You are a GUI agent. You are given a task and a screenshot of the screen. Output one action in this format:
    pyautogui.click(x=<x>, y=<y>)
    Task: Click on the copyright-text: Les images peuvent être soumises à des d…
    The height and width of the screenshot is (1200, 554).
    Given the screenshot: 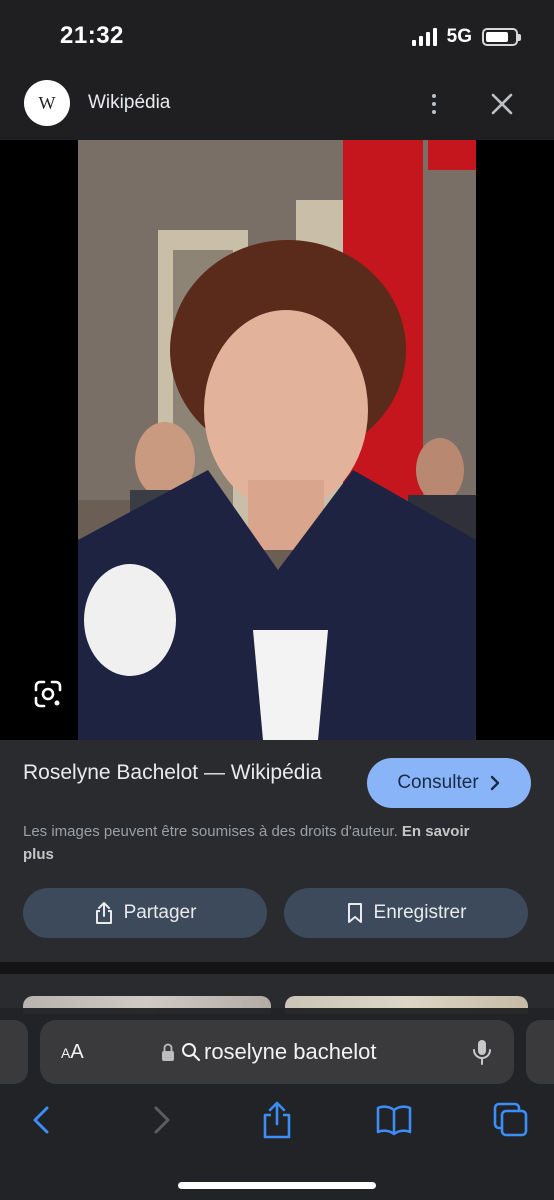 What is the action you would take?
    pyautogui.click(x=210, y=831)
    